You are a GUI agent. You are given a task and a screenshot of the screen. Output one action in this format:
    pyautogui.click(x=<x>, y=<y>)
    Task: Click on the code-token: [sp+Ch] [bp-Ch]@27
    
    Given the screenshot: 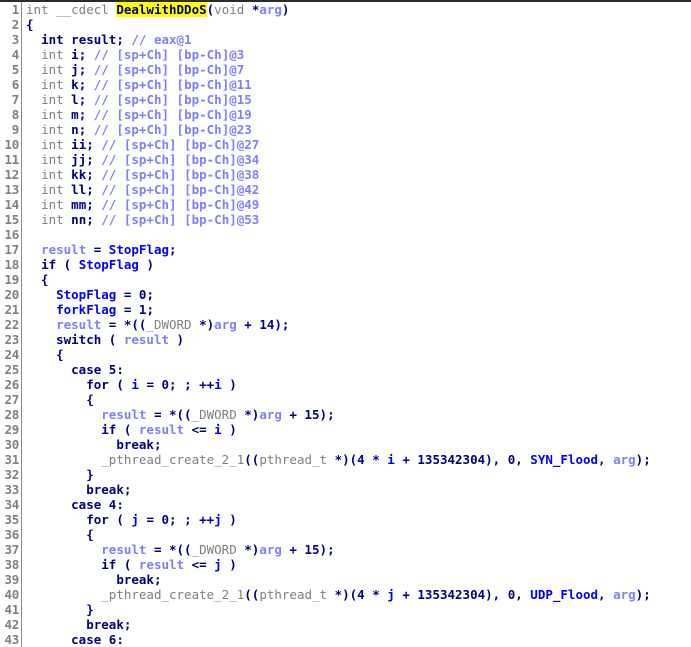 What is the action you would take?
    pyautogui.click(x=191, y=144)
    